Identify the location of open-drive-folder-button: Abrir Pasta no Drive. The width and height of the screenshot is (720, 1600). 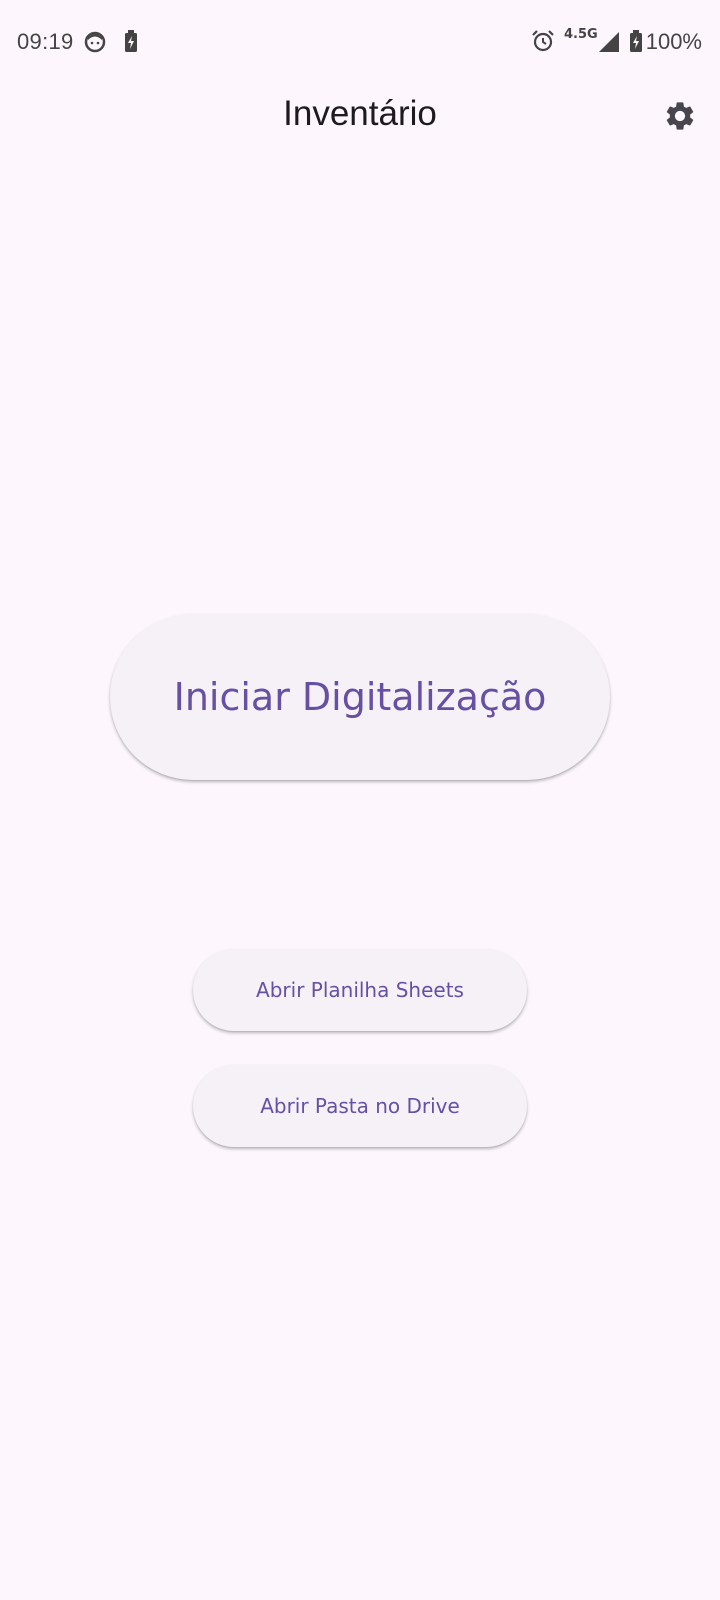
(360, 1106).